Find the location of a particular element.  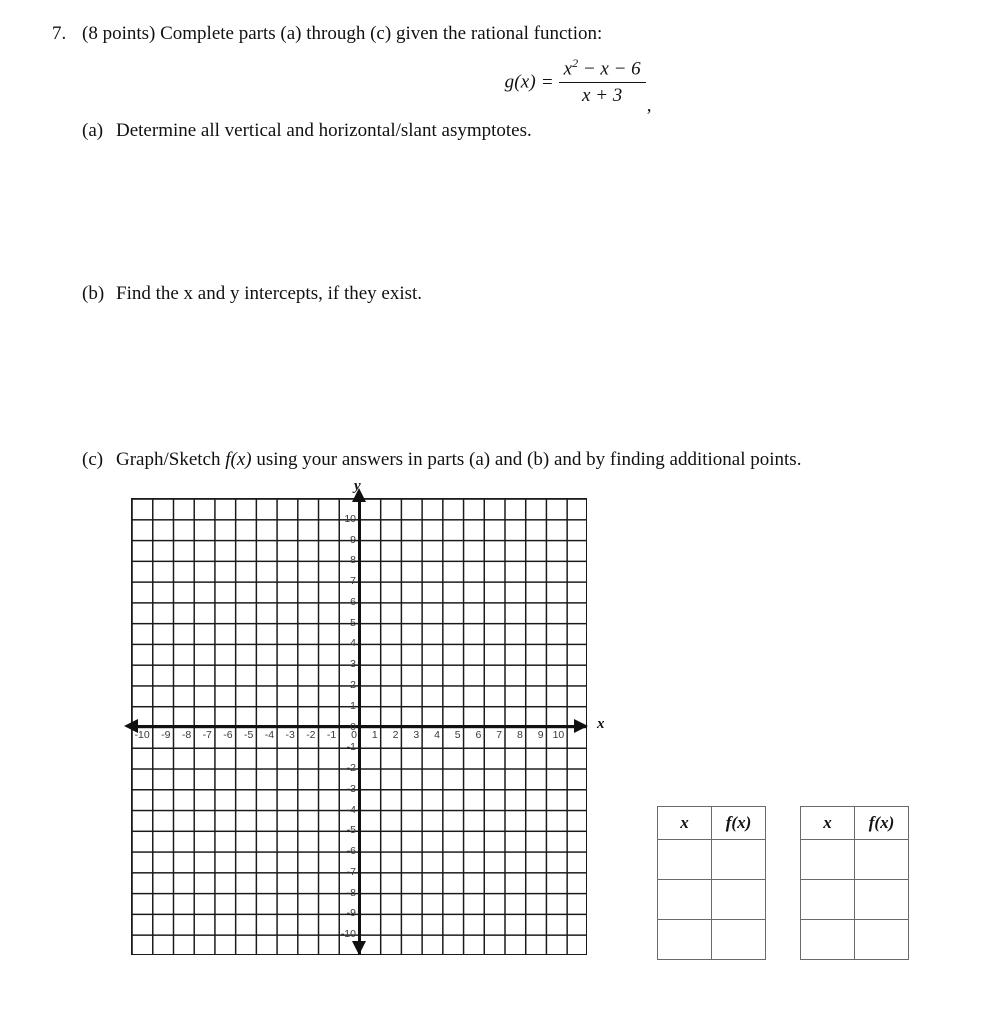

part-a-tag: (a) is located at coordinates (93, 130).